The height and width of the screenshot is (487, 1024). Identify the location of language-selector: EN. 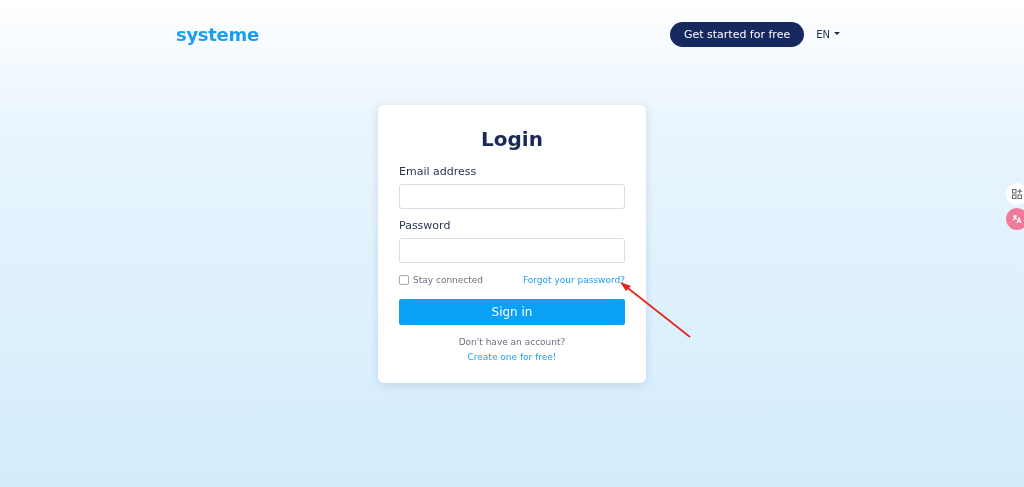
(828, 34).